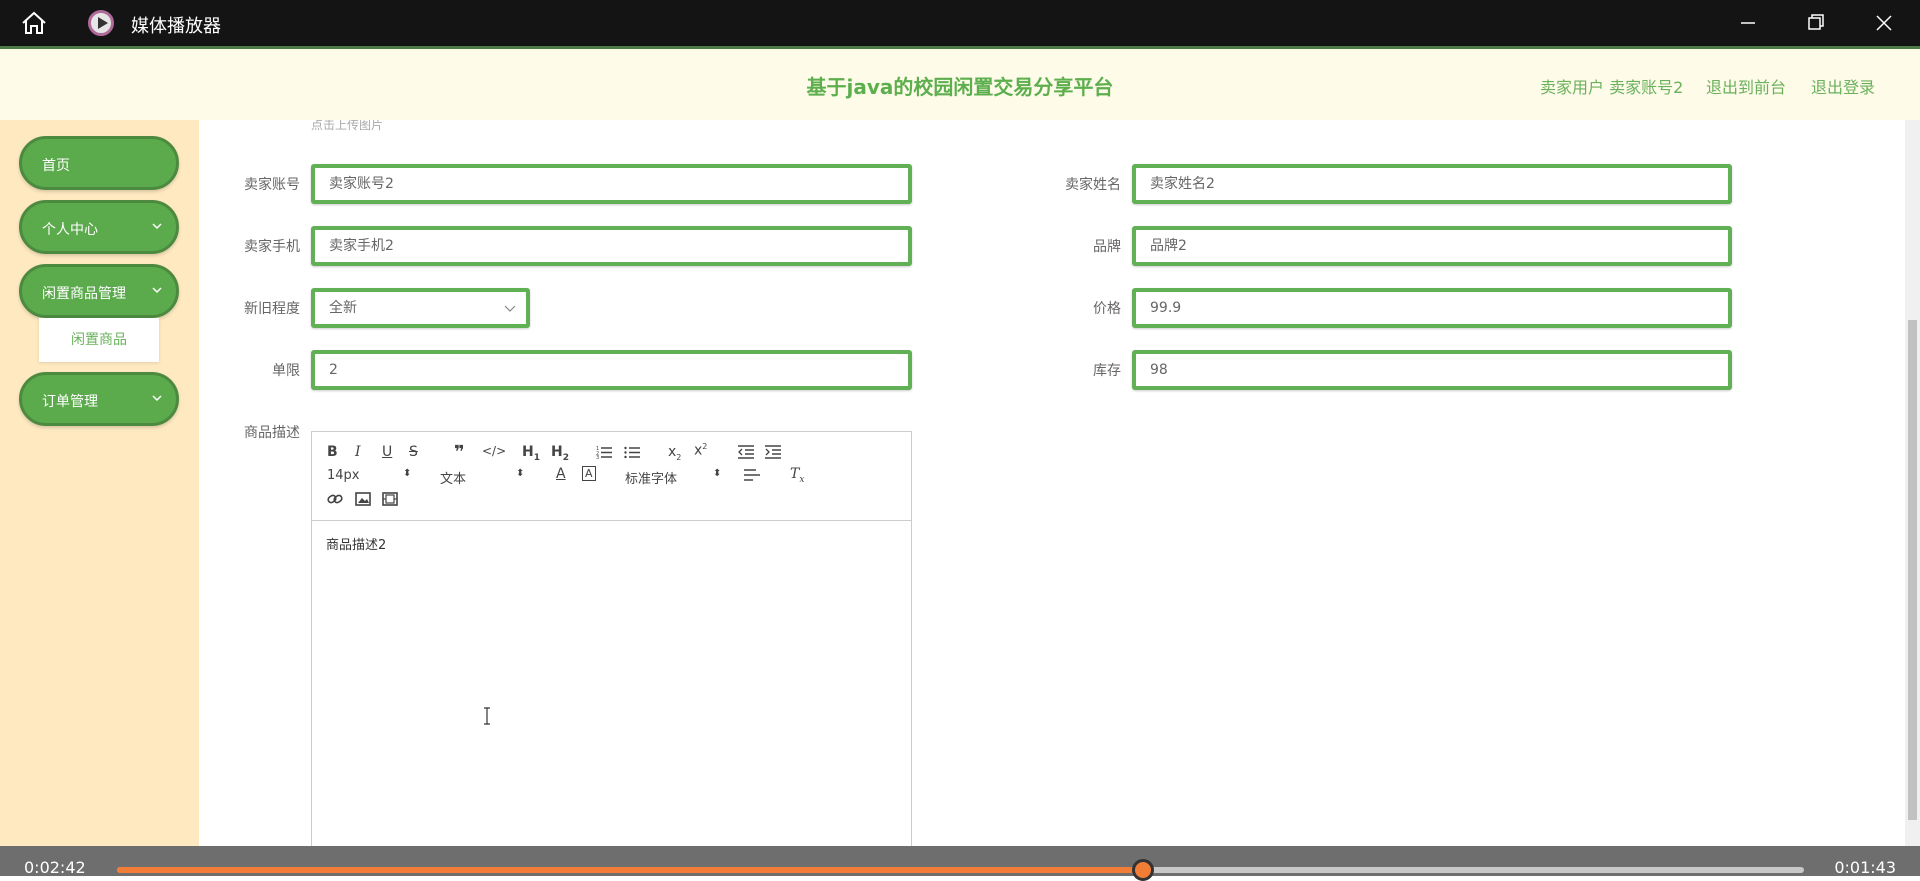  Describe the element at coordinates (1432, 246) in the screenshot. I see `brand-input: 品牌2` at that location.